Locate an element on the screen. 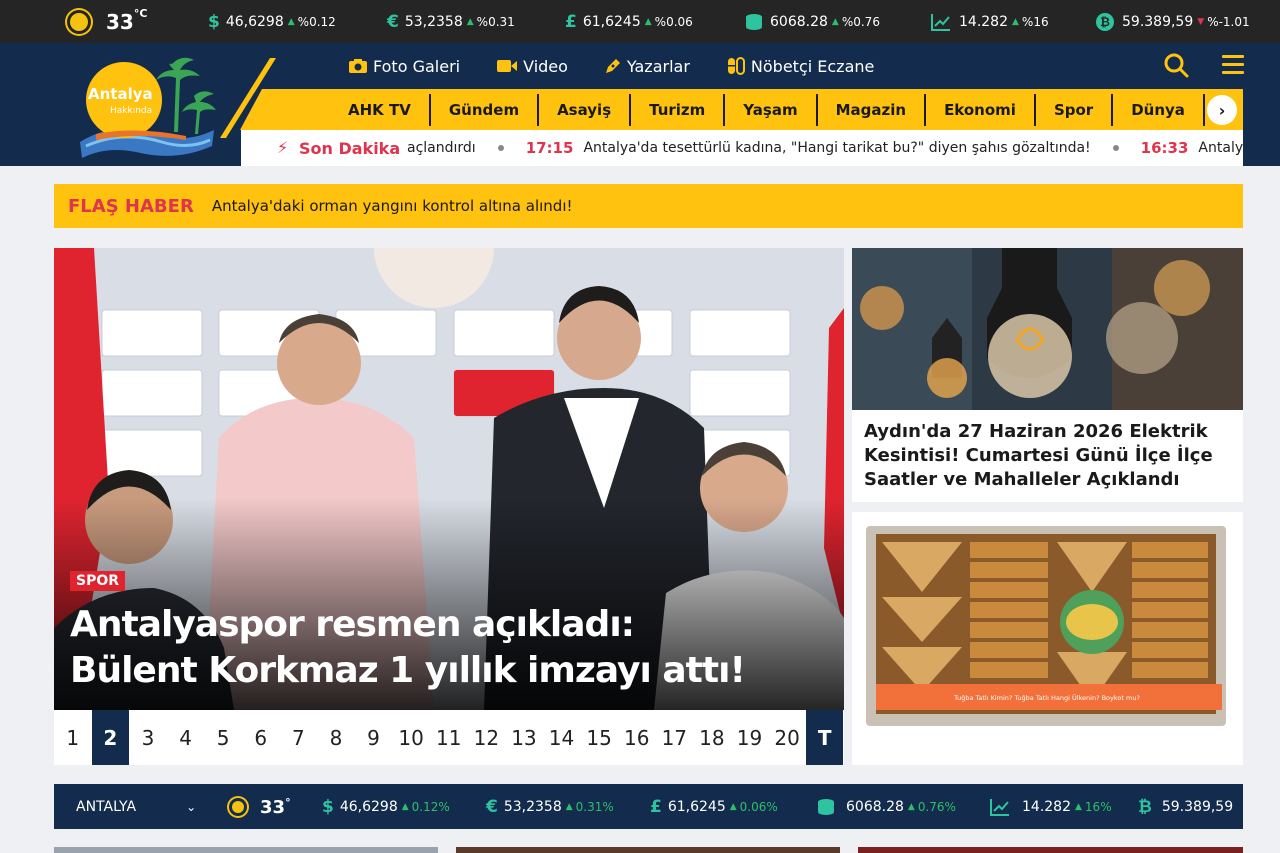 The image size is (1280, 853). nav-photo-gallery: Foto Galeri is located at coordinates (404, 66).